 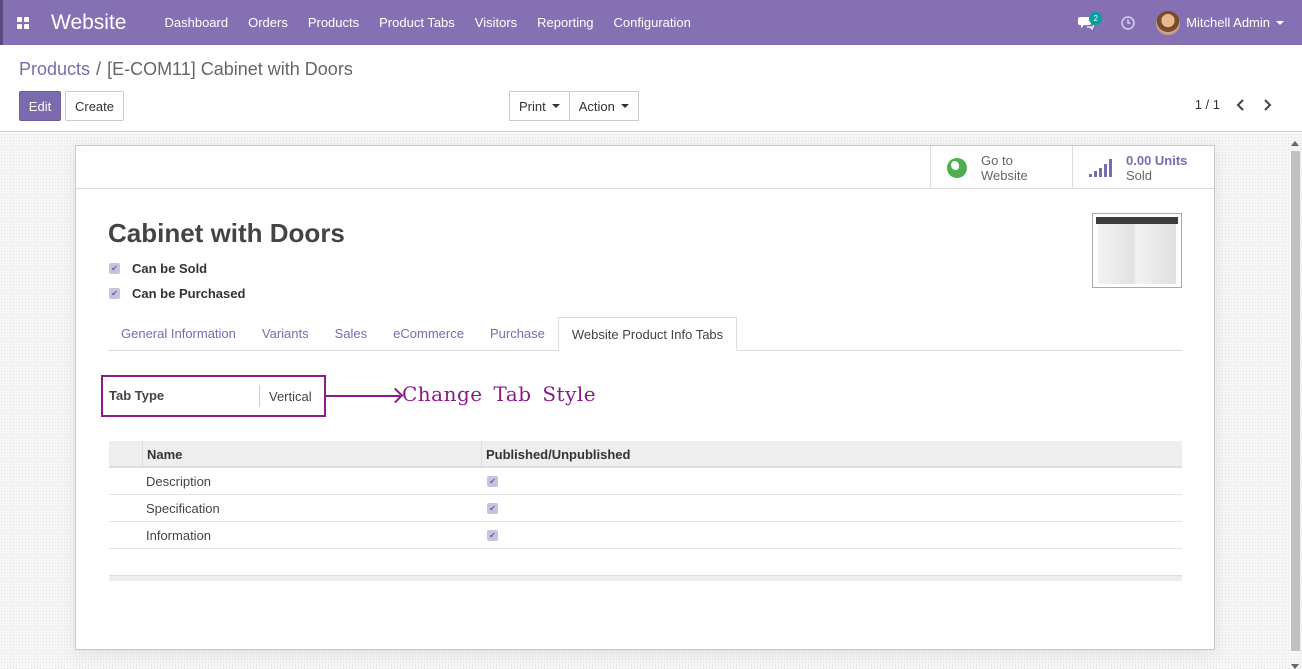 What do you see at coordinates (286, 396) in the screenshot?
I see `tab-type-value: Vertical` at bounding box center [286, 396].